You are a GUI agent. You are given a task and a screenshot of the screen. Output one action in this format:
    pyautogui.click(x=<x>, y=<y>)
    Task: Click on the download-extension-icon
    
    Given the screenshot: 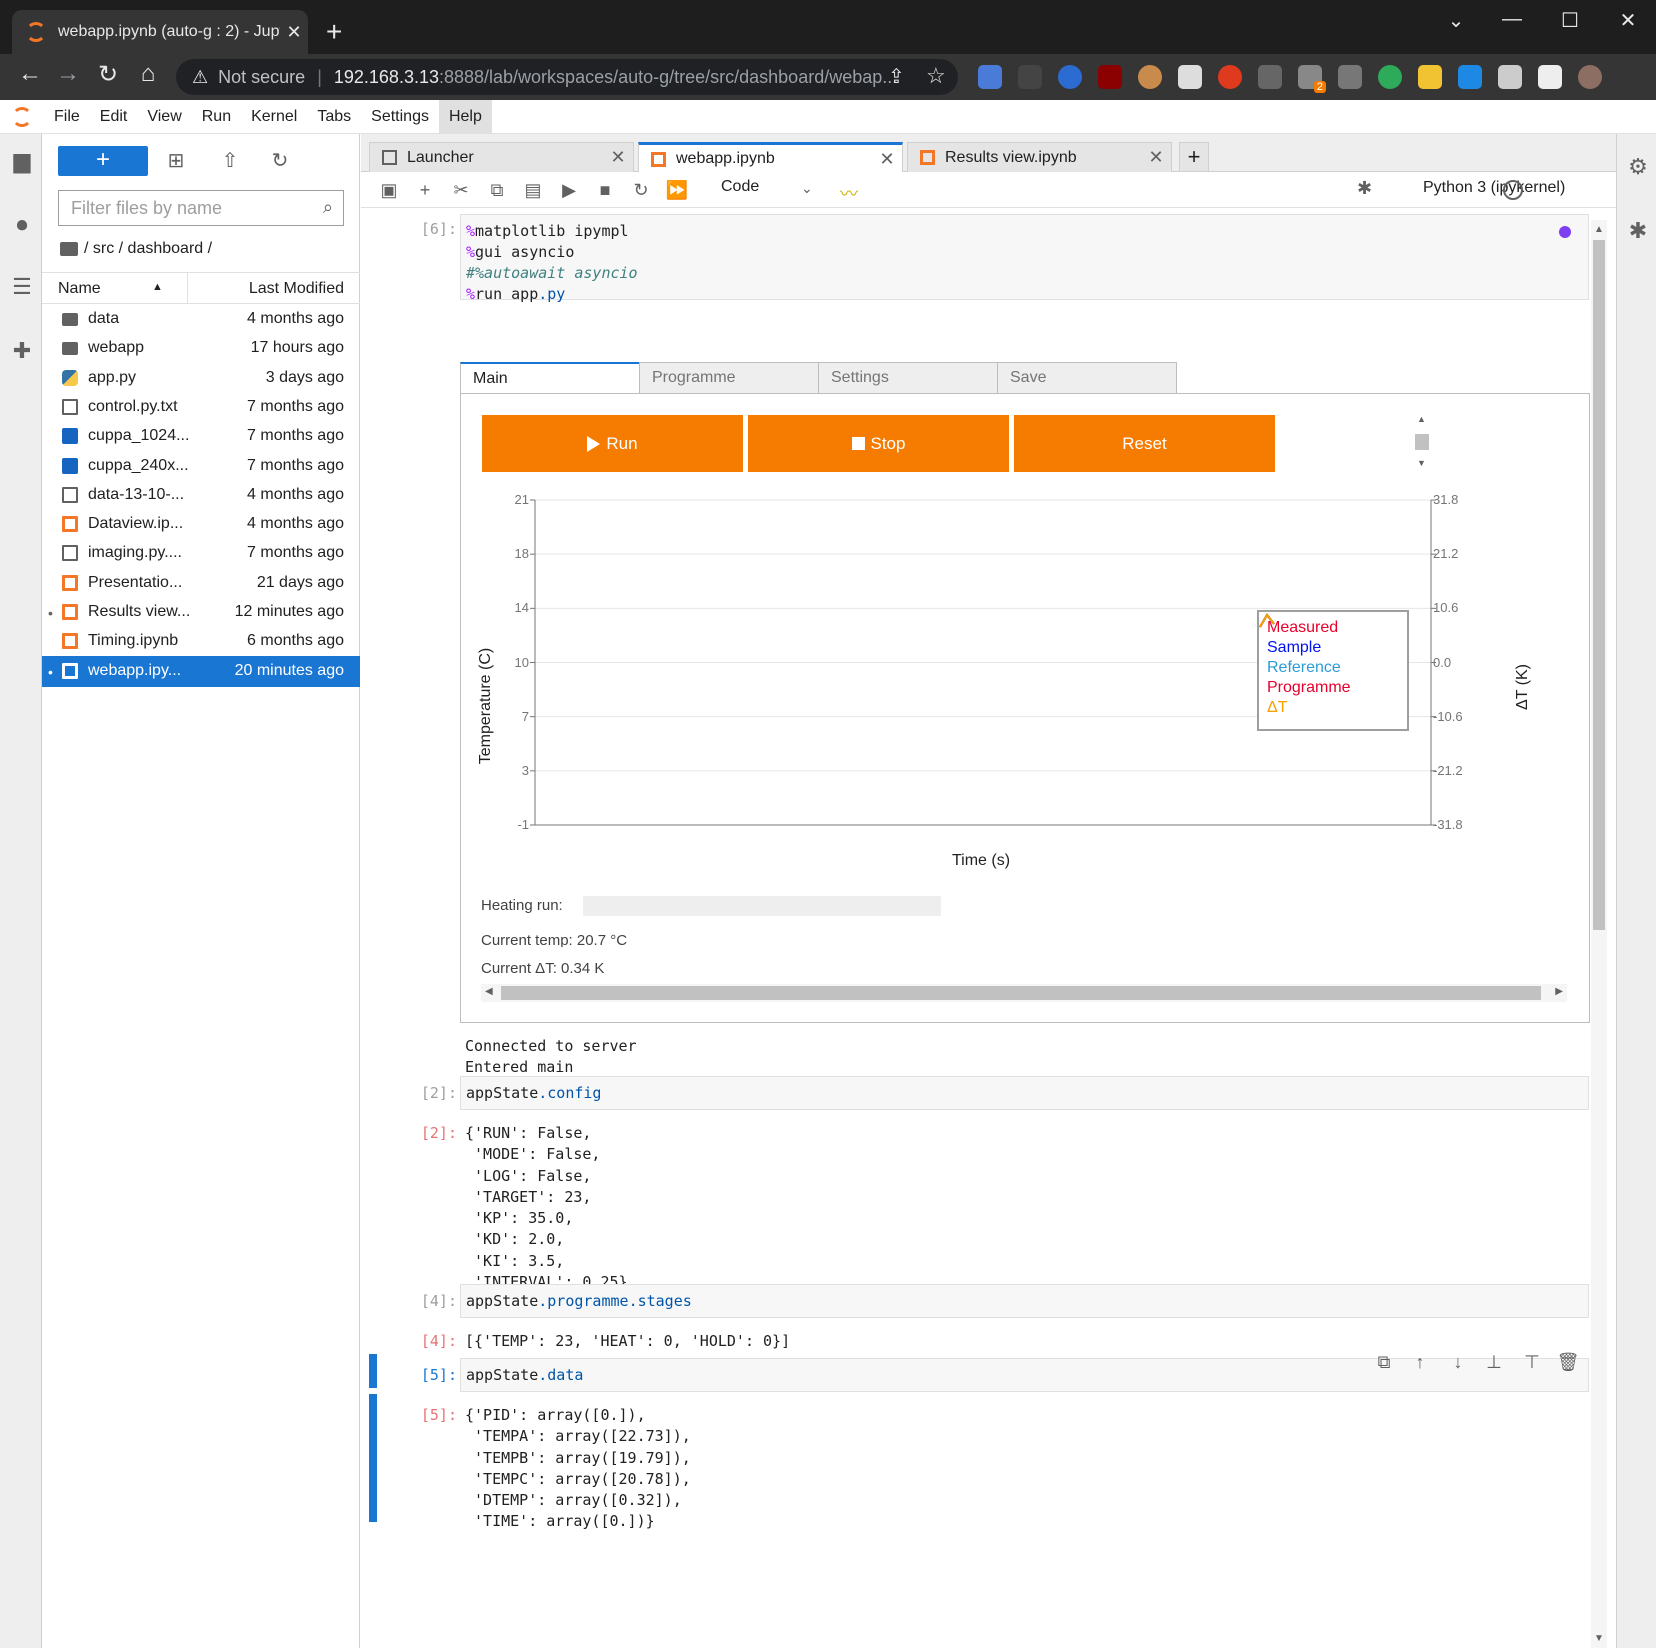 What is the action you would take?
    pyautogui.click(x=1430, y=77)
    